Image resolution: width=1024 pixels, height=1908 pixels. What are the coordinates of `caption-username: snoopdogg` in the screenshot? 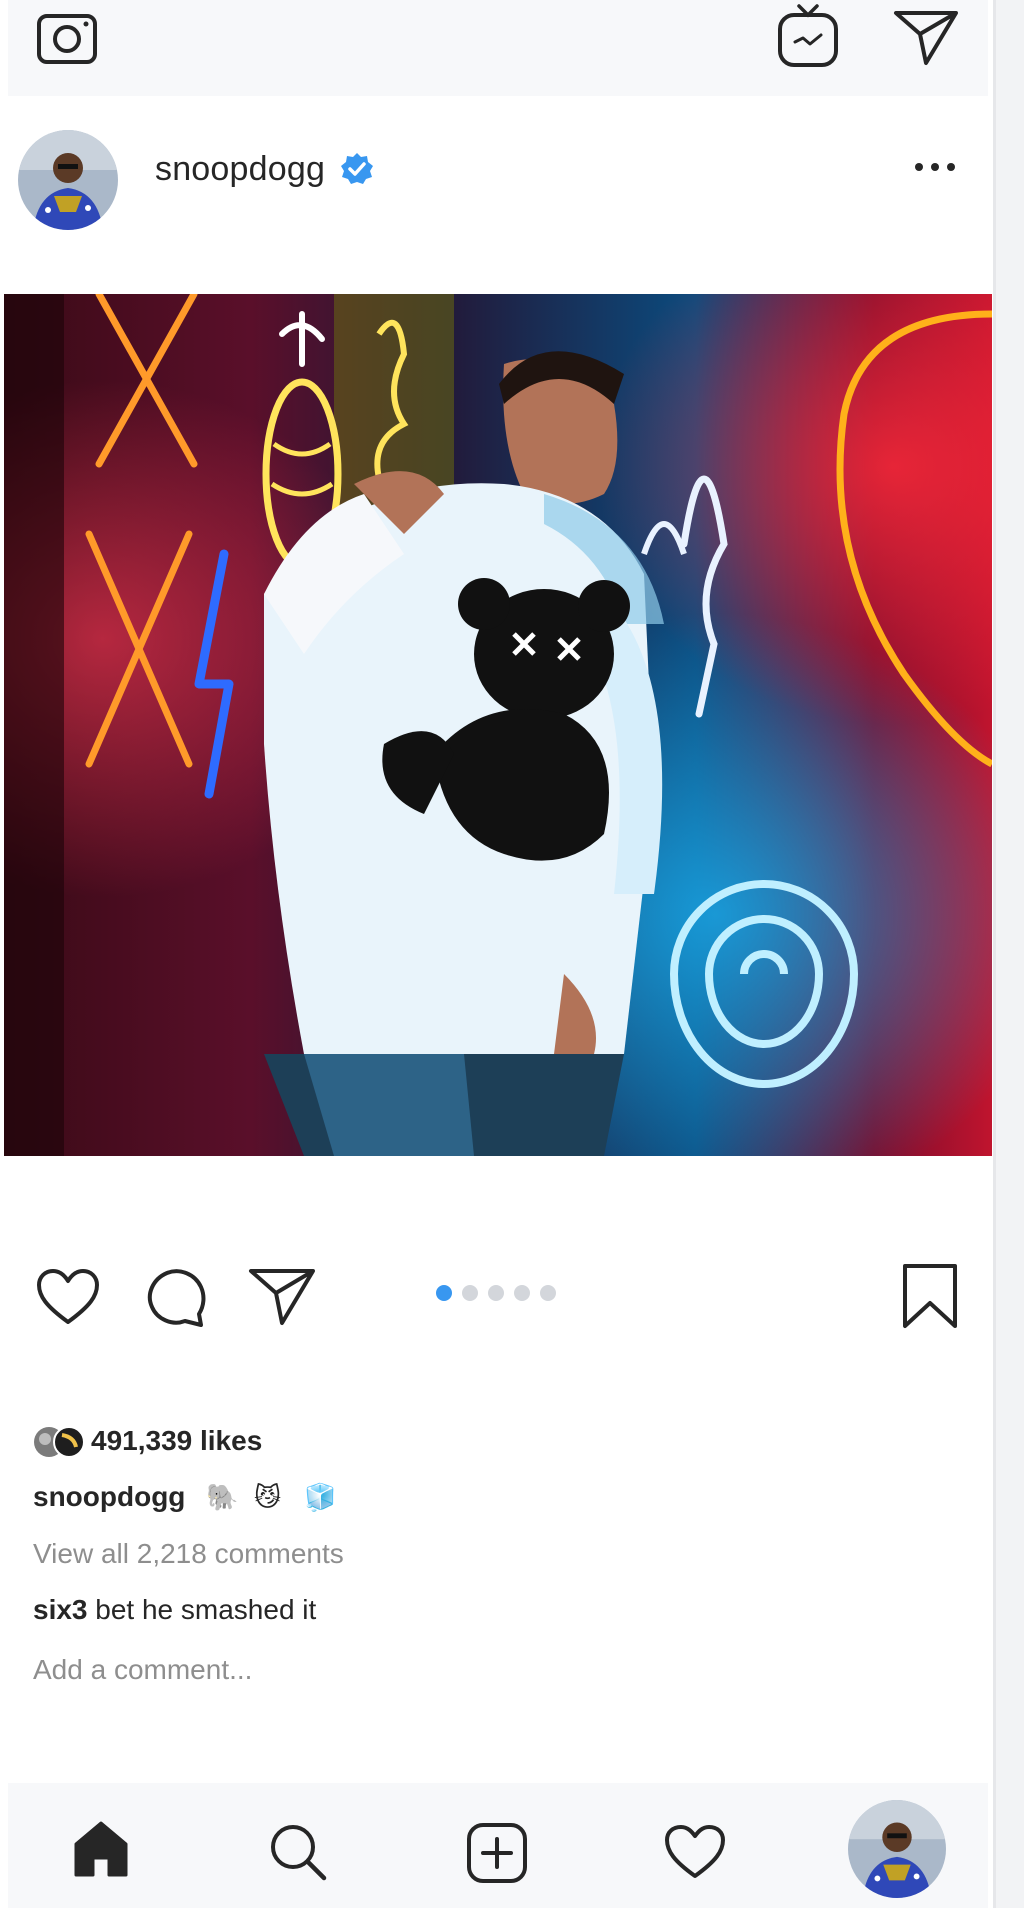 It's located at (109, 1497).